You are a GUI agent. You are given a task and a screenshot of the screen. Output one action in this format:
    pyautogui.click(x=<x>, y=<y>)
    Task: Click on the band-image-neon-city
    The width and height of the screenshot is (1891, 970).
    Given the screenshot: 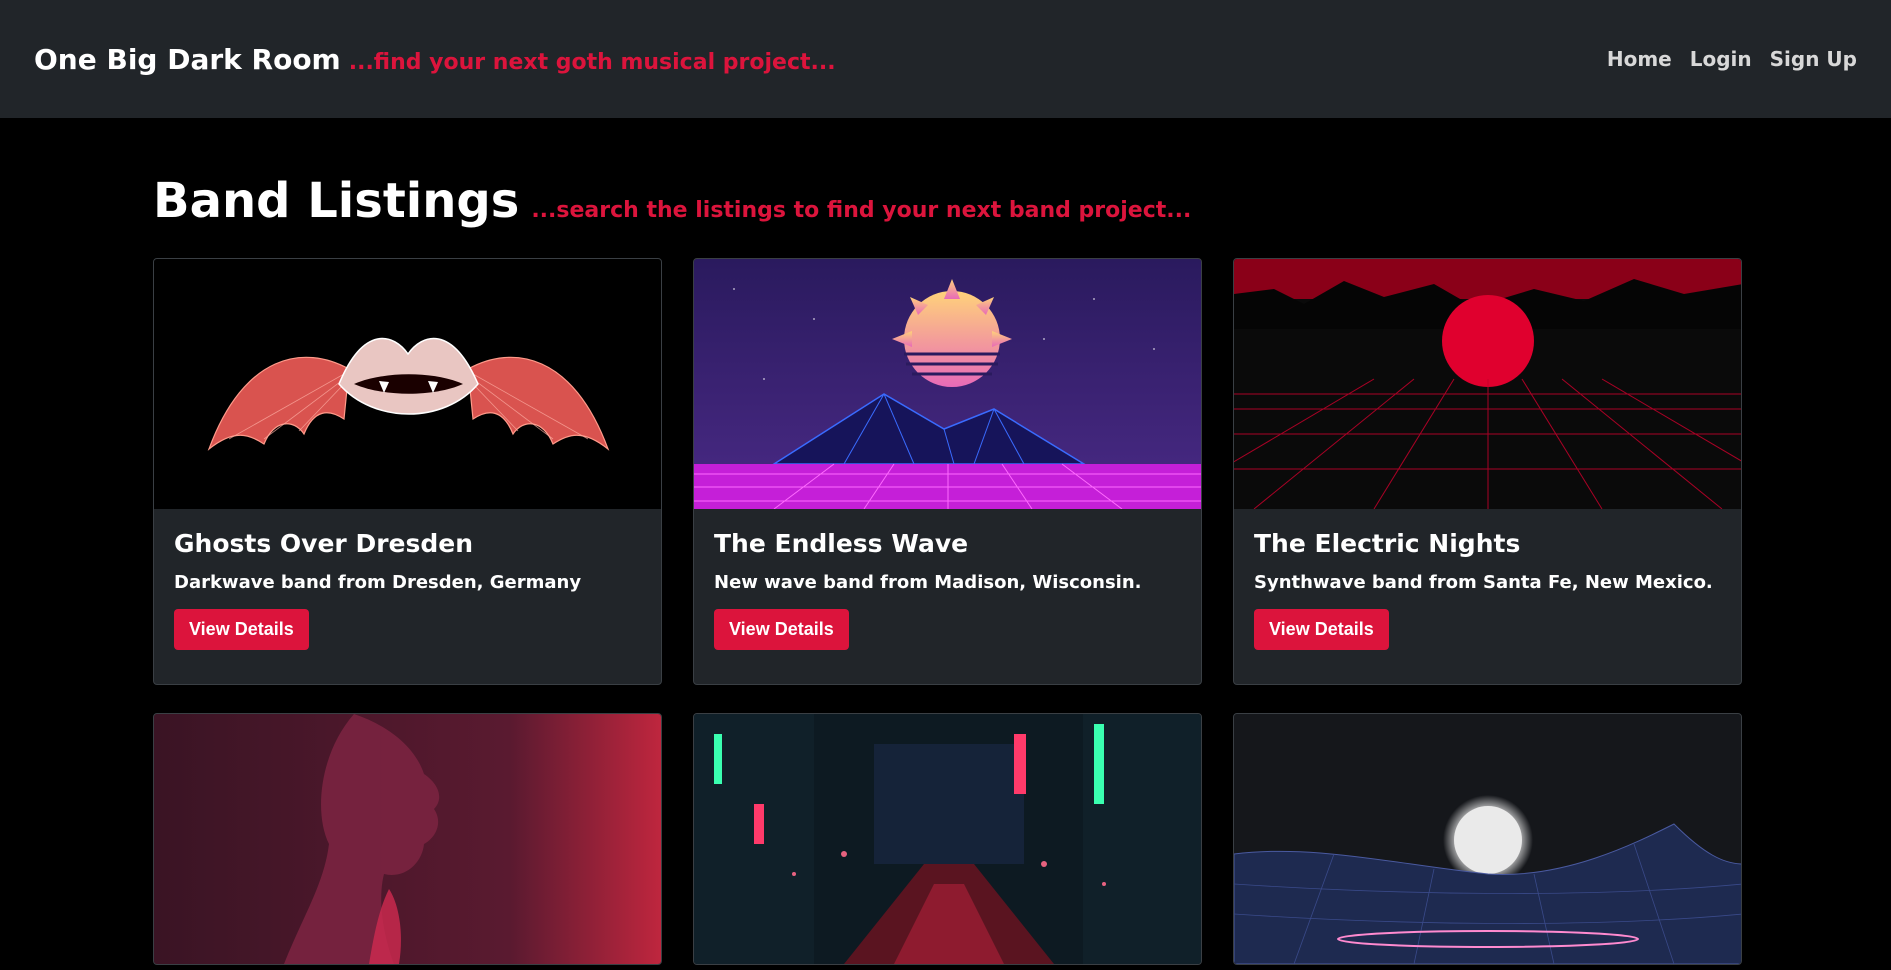 What is the action you would take?
    pyautogui.click(x=947, y=839)
    